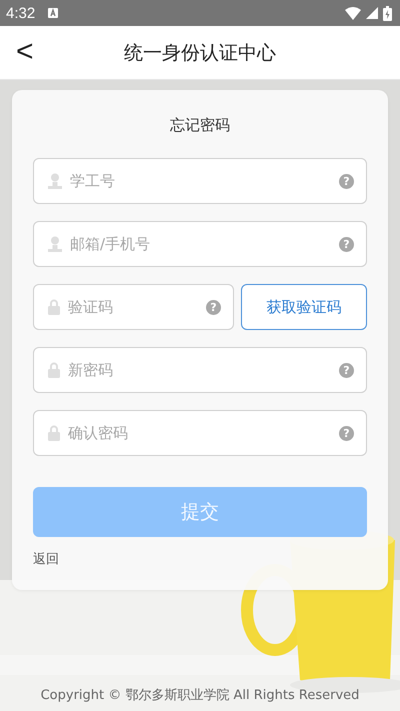  I want to click on form-title: 忘记密码, so click(200, 125).